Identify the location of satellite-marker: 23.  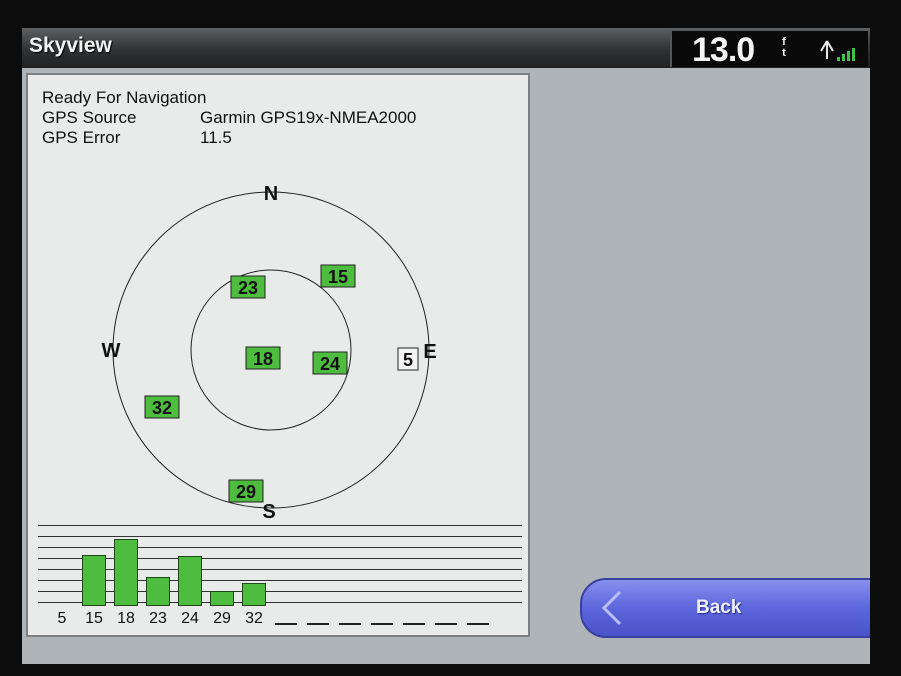
(248, 287).